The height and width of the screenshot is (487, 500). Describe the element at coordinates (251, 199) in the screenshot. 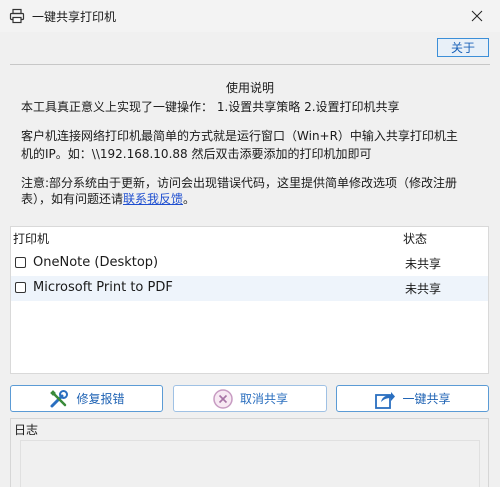

I see `usage-line-5: 表），如有问题还请联系我反馈。` at that location.